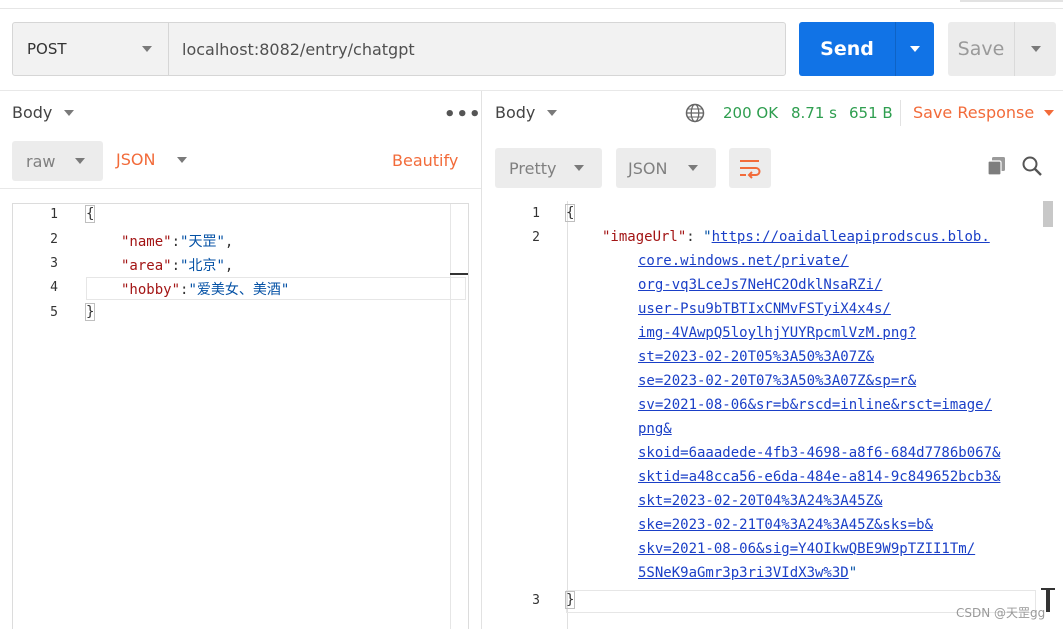 The height and width of the screenshot is (629, 1063). I want to click on response-body-tab: Body, so click(526, 112).